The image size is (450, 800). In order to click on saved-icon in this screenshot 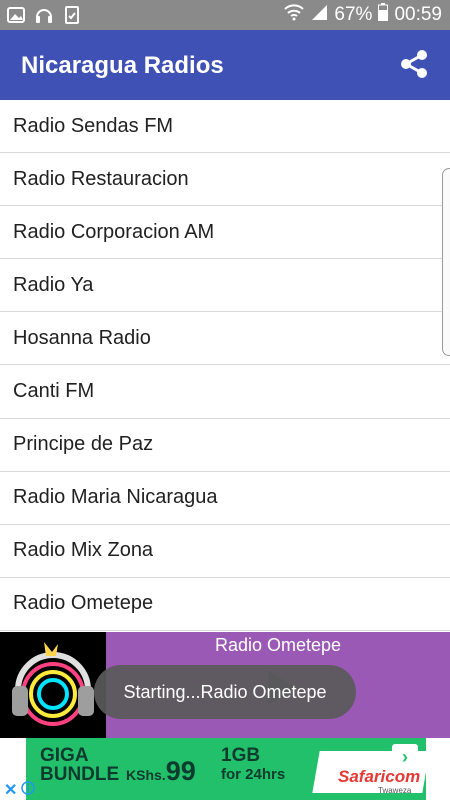, I will do `click(72, 15)`.